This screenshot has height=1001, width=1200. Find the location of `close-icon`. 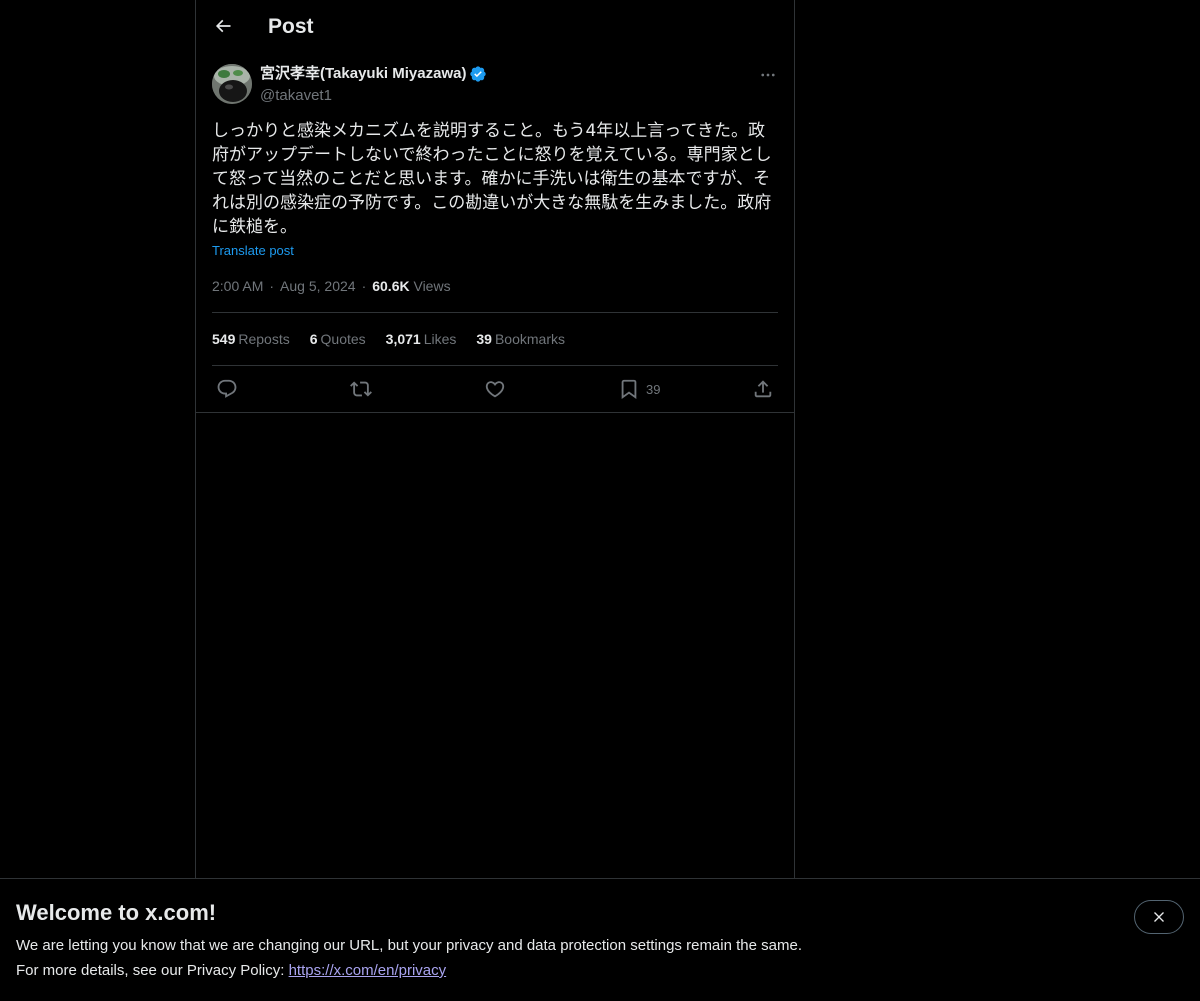

close-icon is located at coordinates (1159, 917).